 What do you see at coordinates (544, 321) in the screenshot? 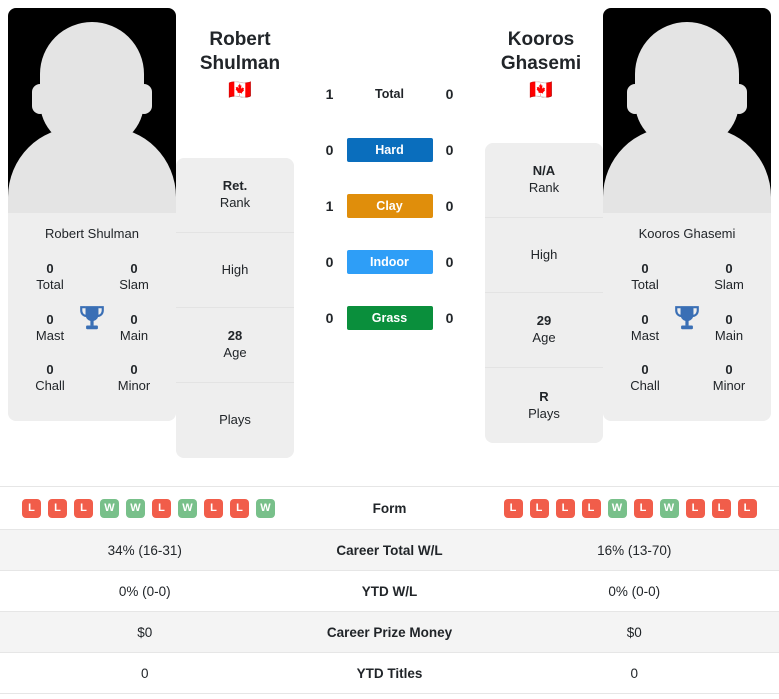
I see `info-value: 29` at bounding box center [544, 321].